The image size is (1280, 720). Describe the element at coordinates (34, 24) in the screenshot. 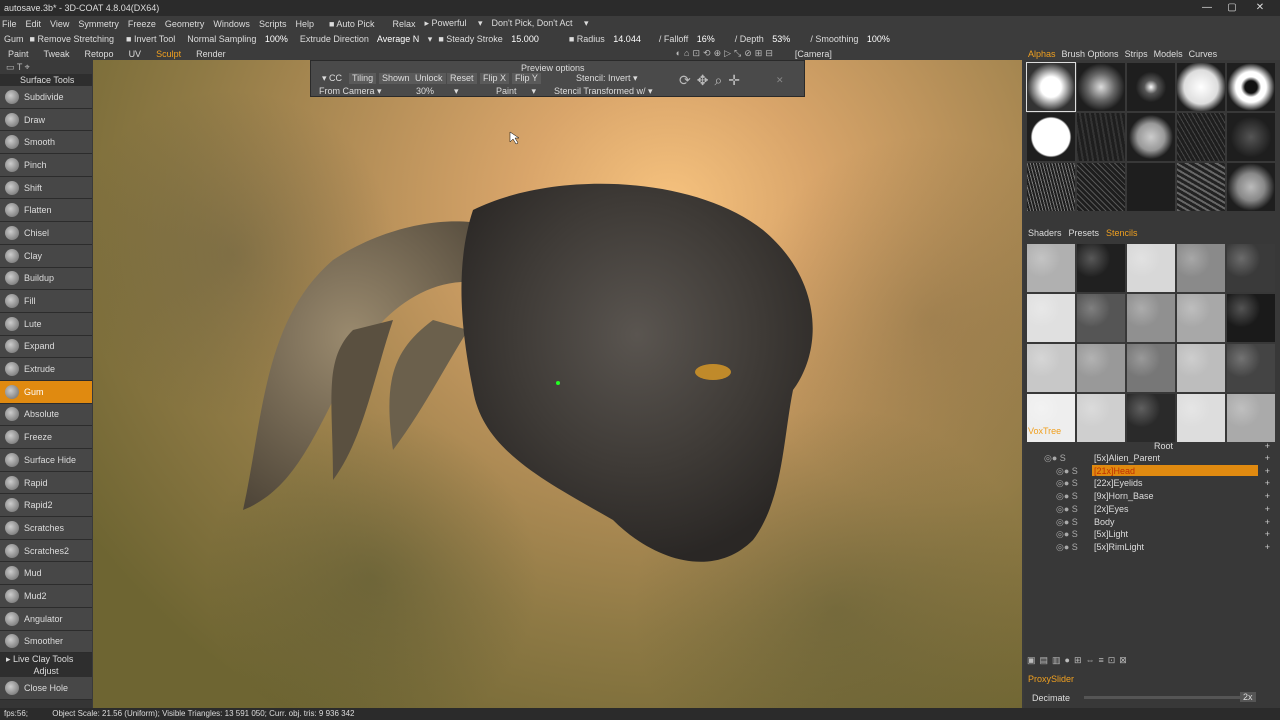

I see `menu-edit: Edit` at that location.